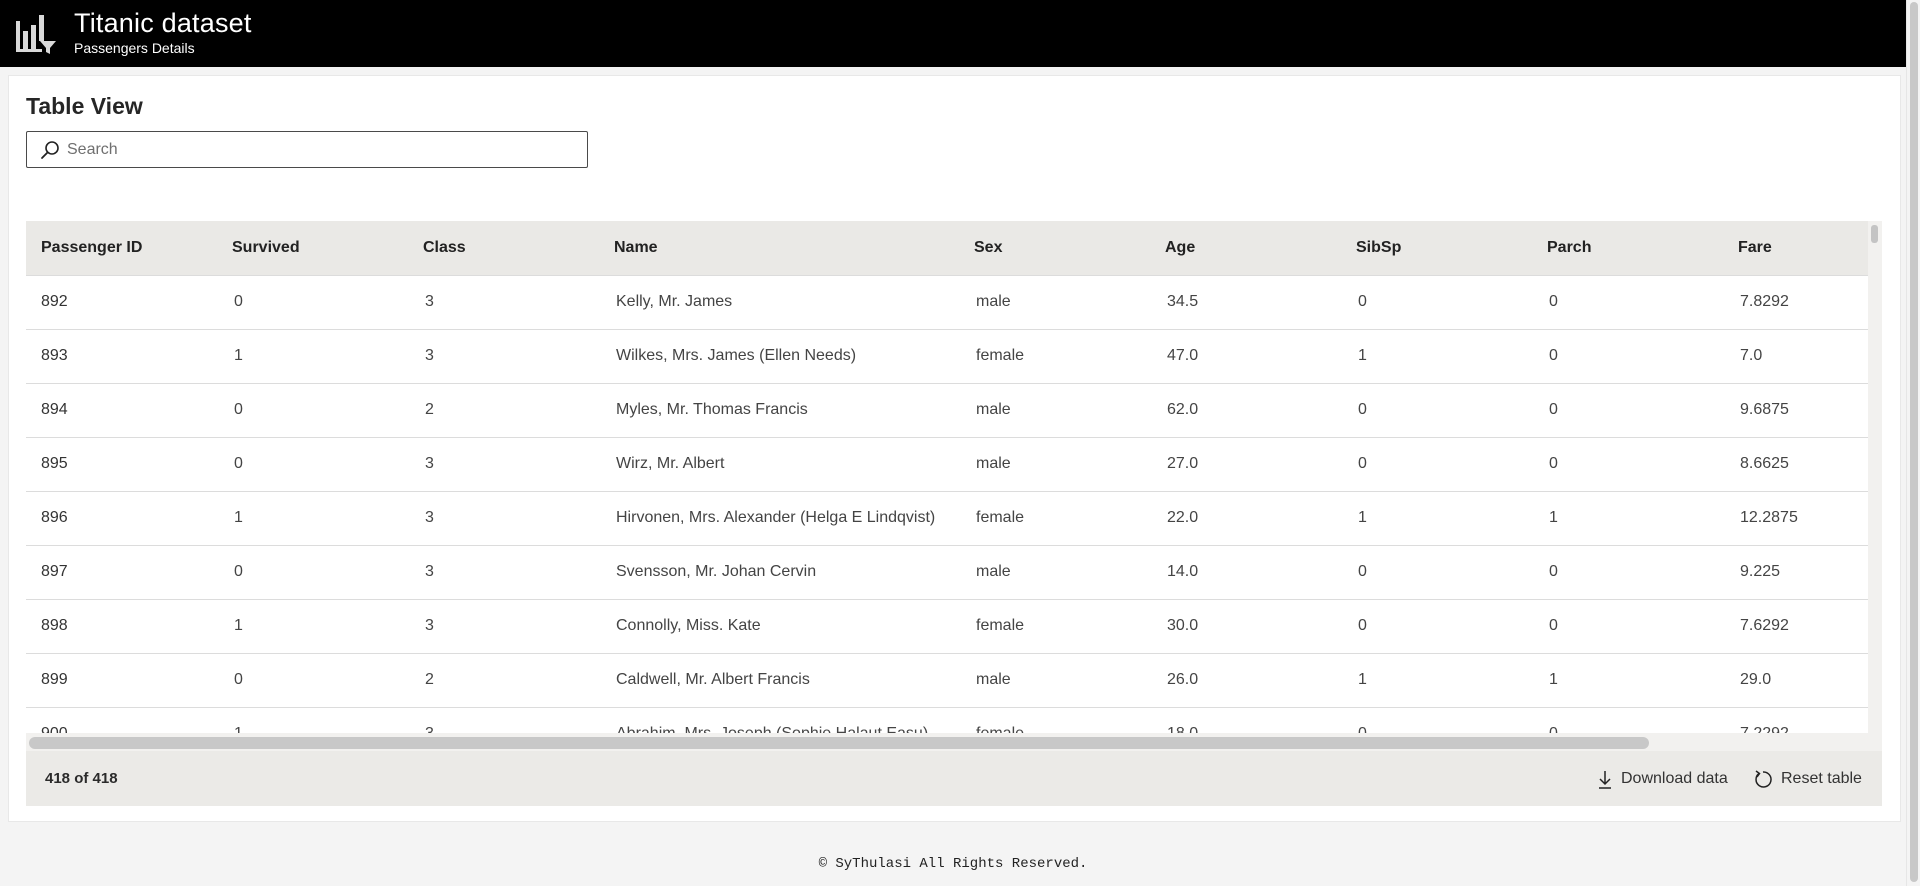  What do you see at coordinates (84, 106) in the screenshot?
I see `section-title: Table View` at bounding box center [84, 106].